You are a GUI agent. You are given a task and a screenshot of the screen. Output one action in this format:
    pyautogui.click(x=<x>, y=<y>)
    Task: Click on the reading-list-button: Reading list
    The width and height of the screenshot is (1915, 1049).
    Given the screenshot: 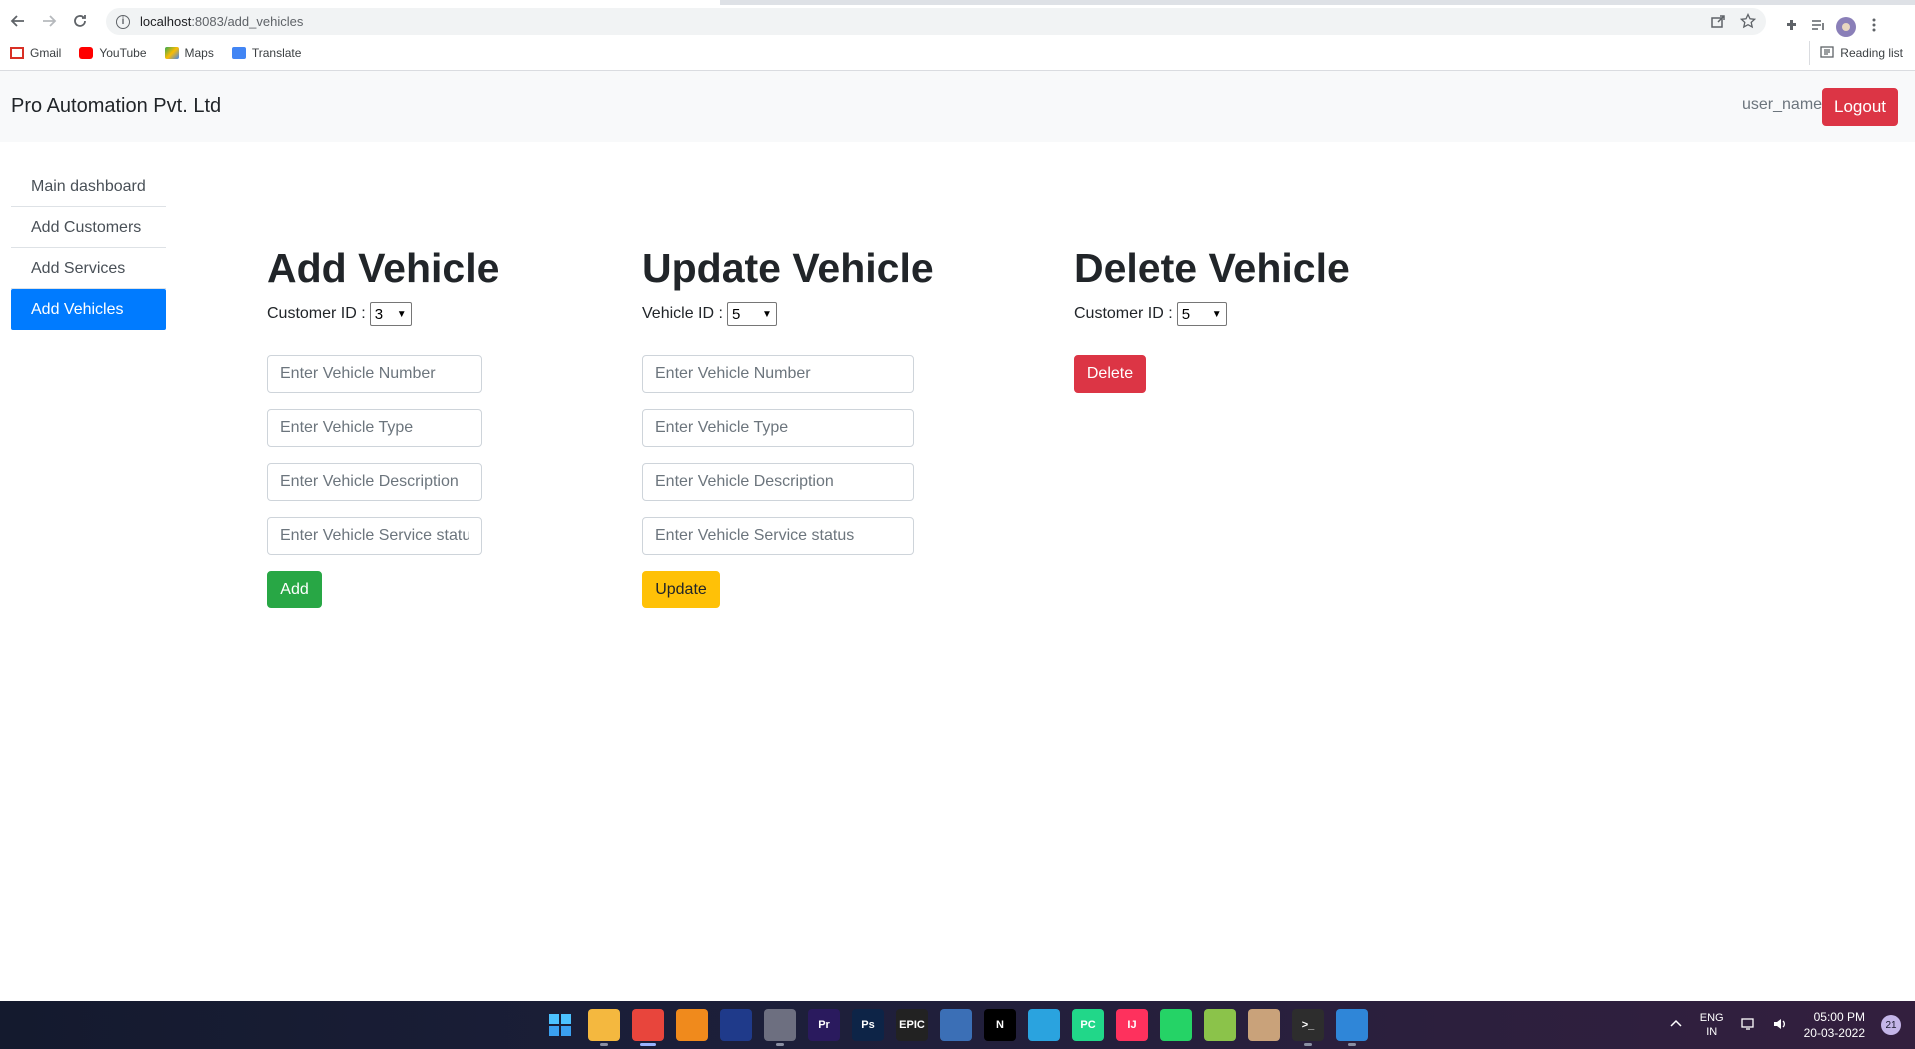 What is the action you would take?
    pyautogui.click(x=1856, y=53)
    